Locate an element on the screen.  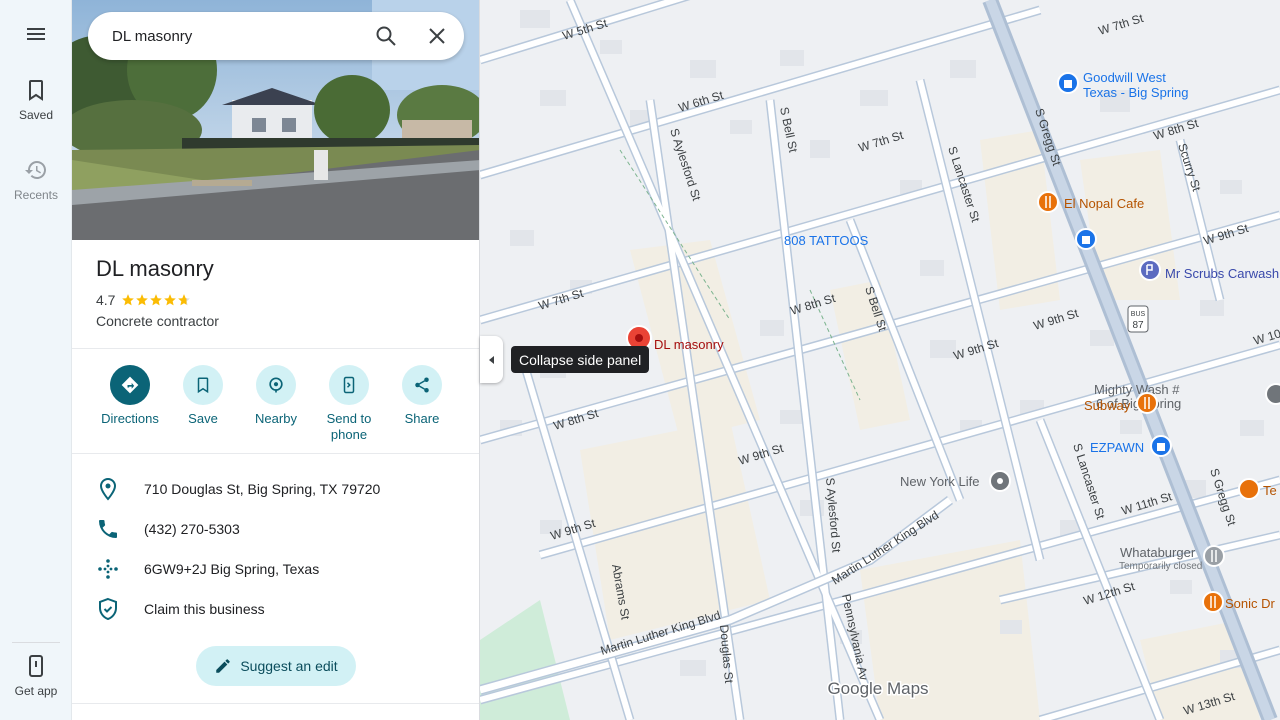
svg-text: Goodwill West is located at coordinates (1124, 77).